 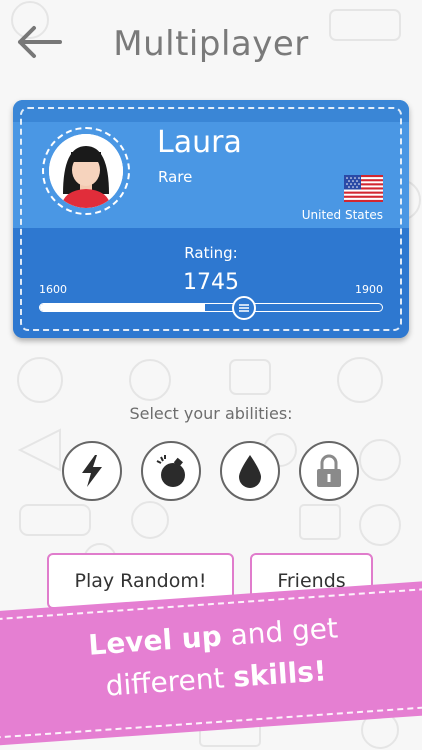 I want to click on avatar-girl-icon, so click(x=86, y=171).